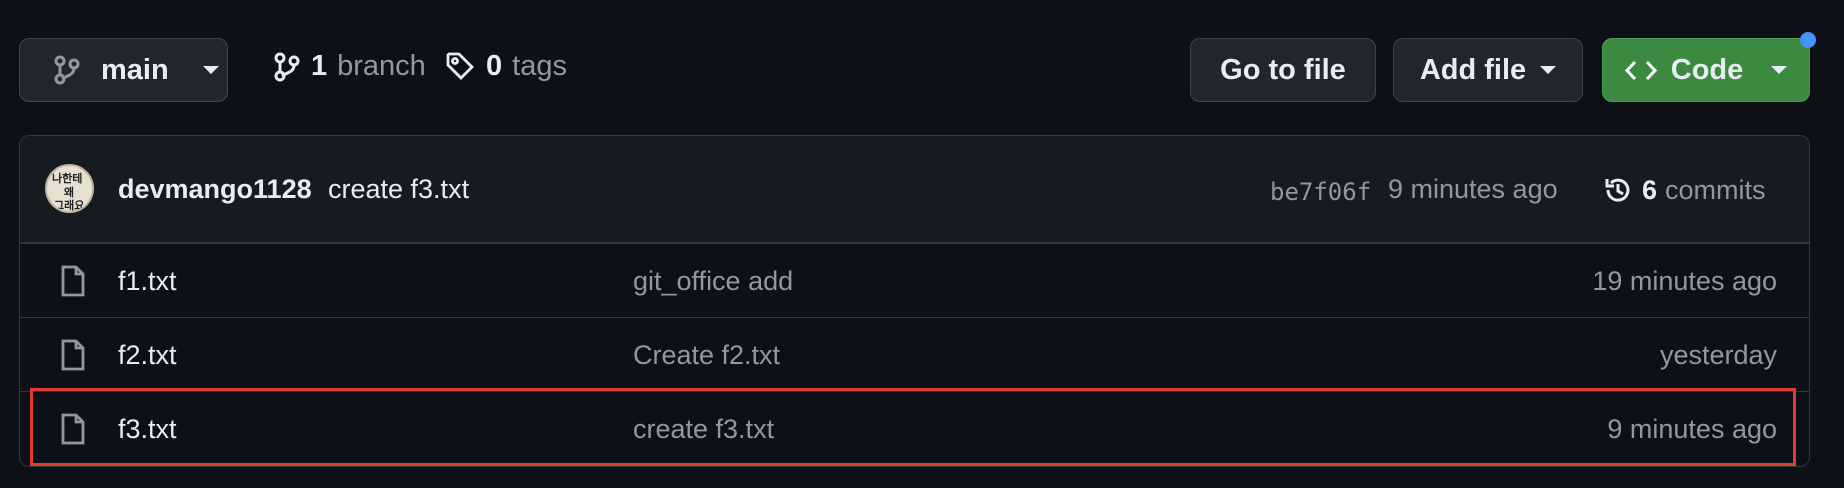 Image resolution: width=1844 pixels, height=488 pixels. What do you see at coordinates (319, 66) in the screenshot?
I see `branch-count: 1` at bounding box center [319, 66].